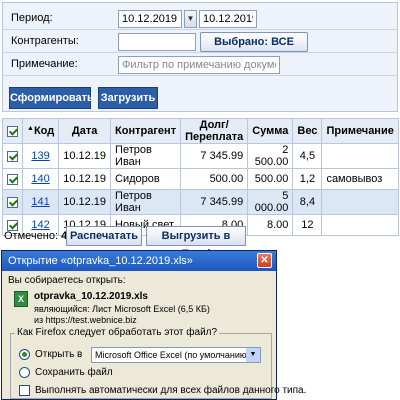  What do you see at coordinates (146, 179) in the screenshot?
I see `contragent-cell: Сидоров` at bounding box center [146, 179].